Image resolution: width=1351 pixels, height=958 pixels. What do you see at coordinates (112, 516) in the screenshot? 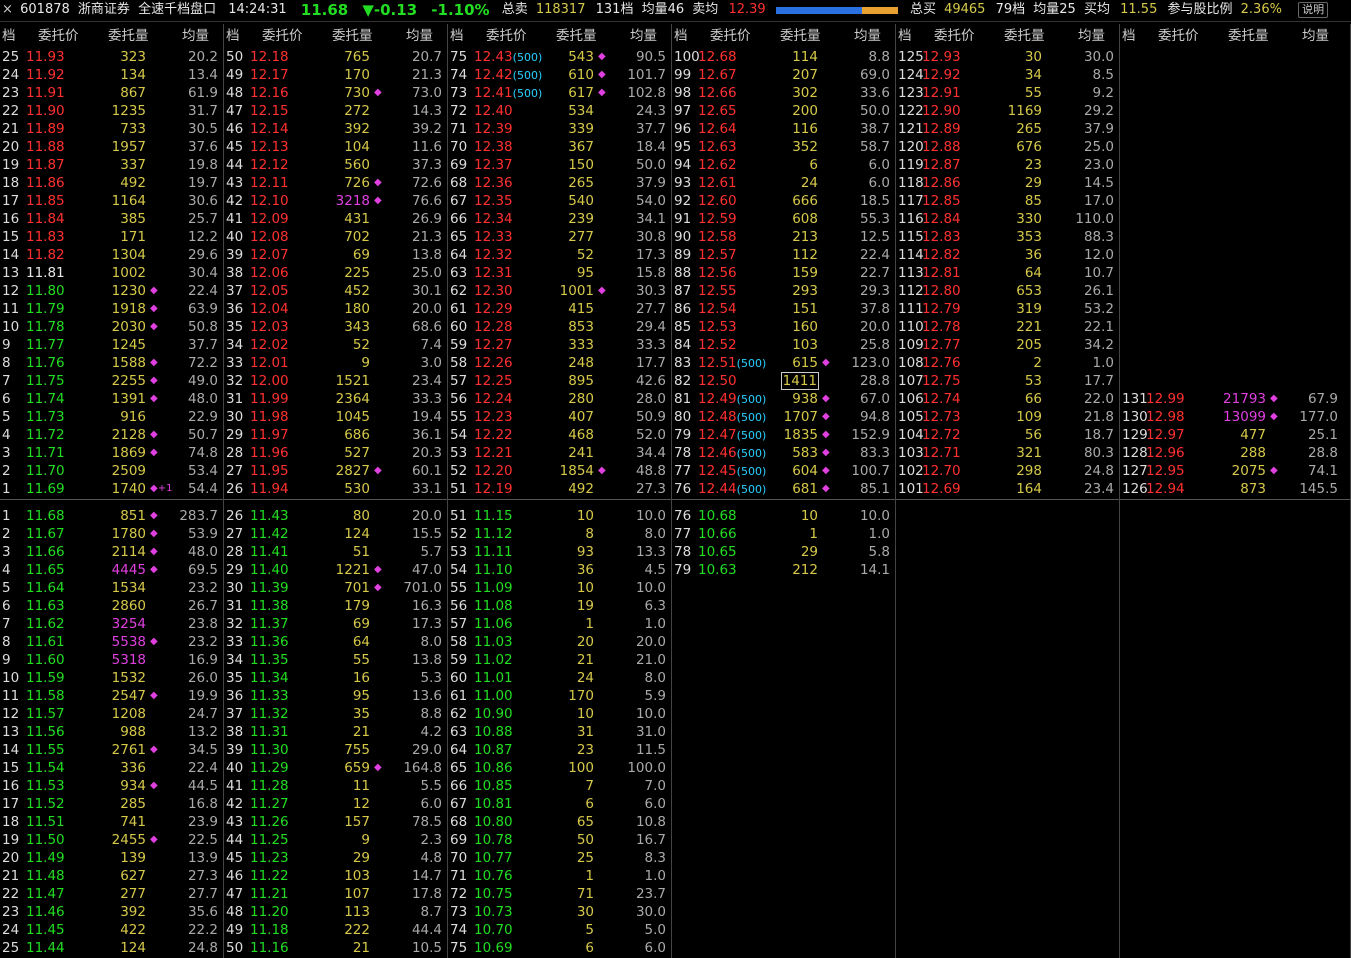
I see `bid-row: 1 11.68 851 ◆ 283.7` at bounding box center [112, 516].